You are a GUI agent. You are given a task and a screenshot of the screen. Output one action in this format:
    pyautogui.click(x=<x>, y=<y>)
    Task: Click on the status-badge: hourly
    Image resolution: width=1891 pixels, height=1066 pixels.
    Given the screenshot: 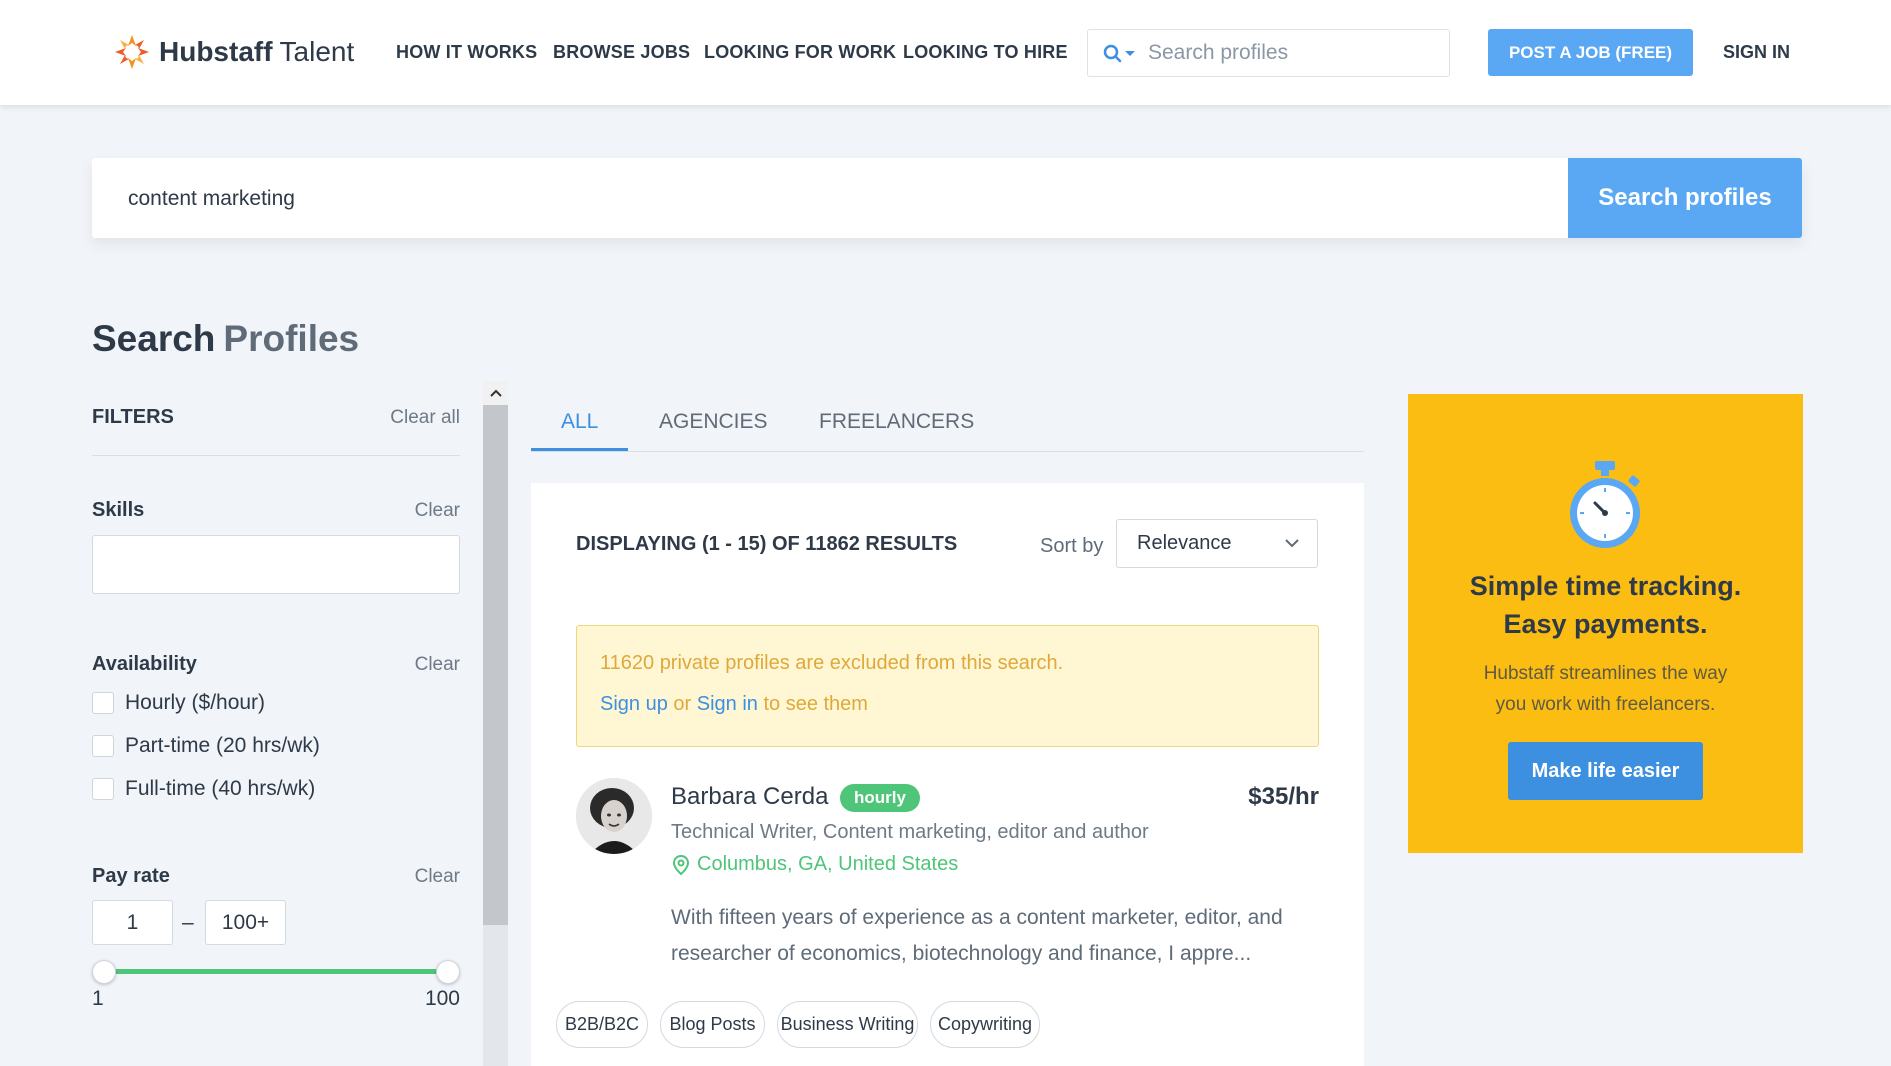 What is the action you would take?
    pyautogui.click(x=880, y=798)
    